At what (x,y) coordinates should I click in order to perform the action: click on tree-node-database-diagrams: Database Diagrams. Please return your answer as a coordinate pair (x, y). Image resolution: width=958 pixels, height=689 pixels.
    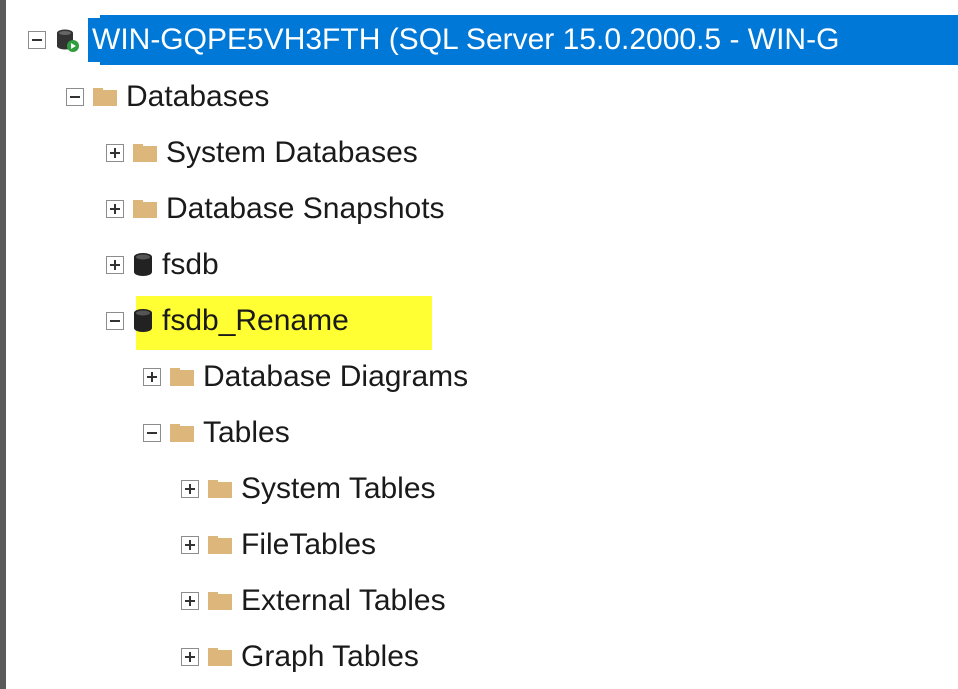
    Looking at the image, I should click on (305, 377).